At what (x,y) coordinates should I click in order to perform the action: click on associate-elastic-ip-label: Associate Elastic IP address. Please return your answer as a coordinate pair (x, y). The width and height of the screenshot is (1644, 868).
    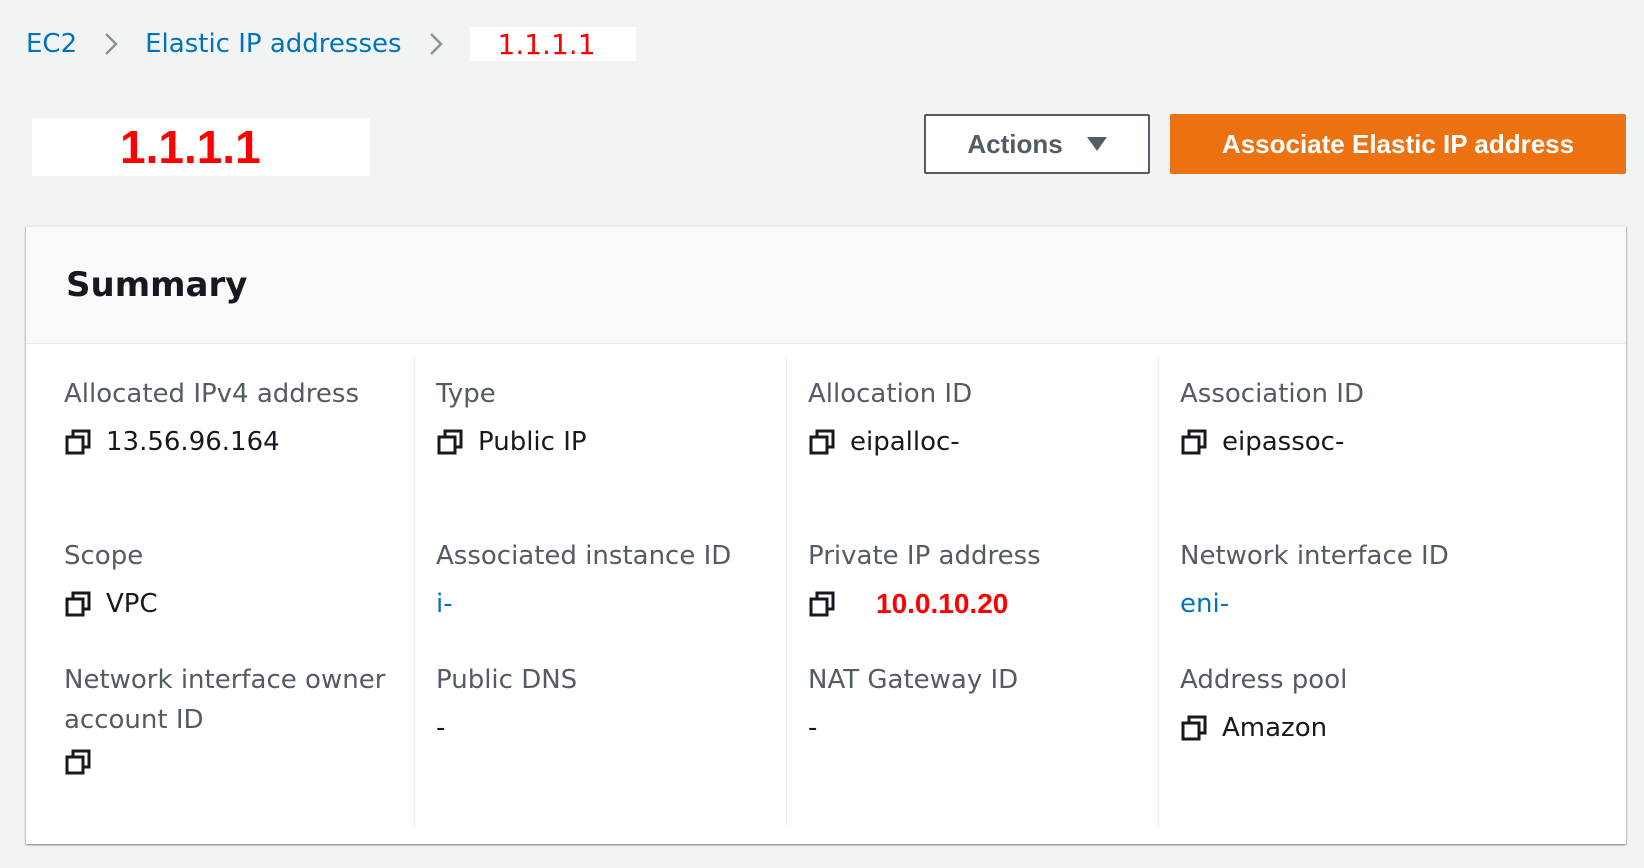
    Looking at the image, I should click on (1398, 143).